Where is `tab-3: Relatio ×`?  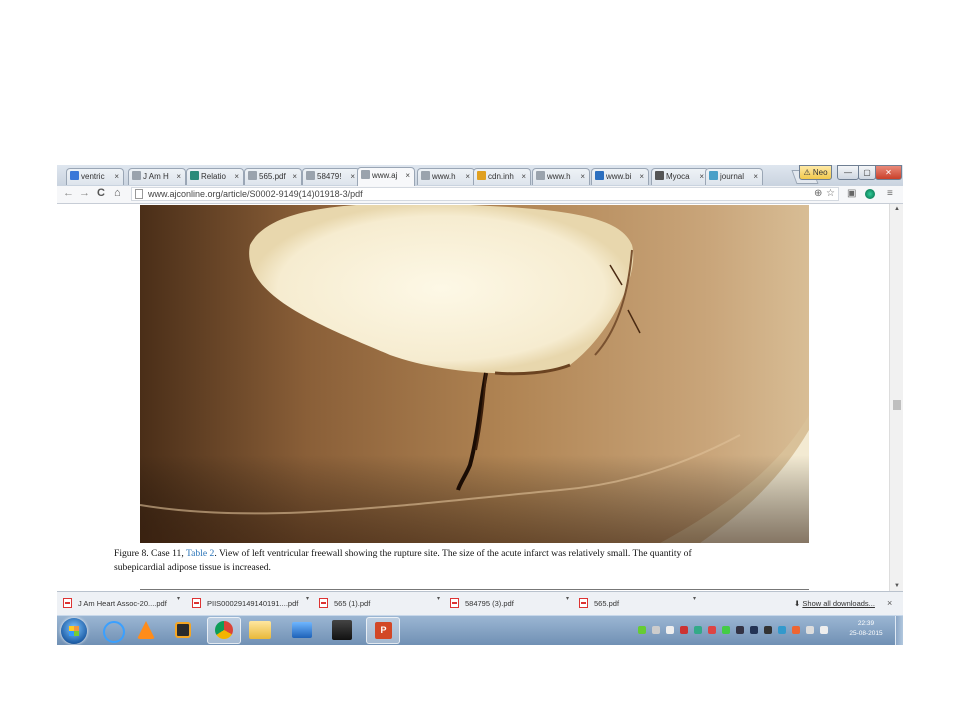 tab-3: Relatio × is located at coordinates (215, 176).